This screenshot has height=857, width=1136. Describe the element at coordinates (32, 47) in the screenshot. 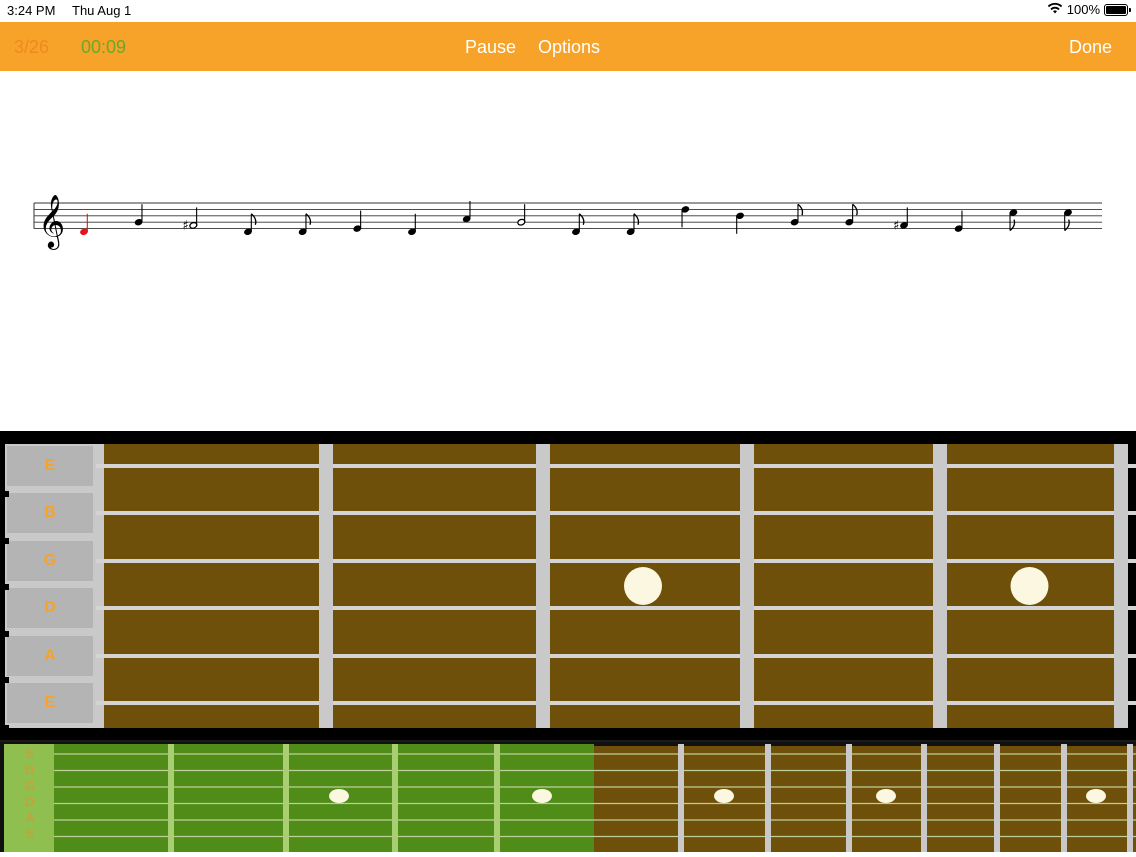

I see `question-counter: 3/26` at that location.